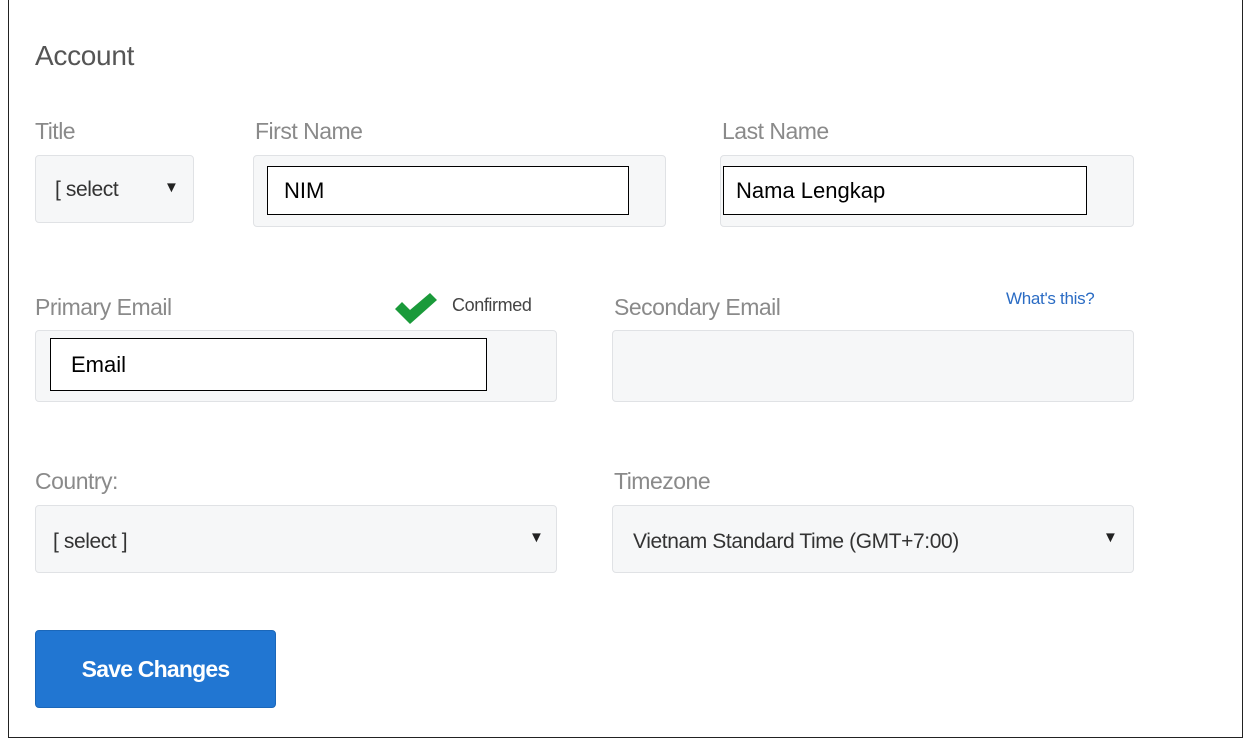 This screenshot has height=740, width=1244. I want to click on timezone-select-value: Vietnam Standard Time (GMT+7:00), so click(796, 541).